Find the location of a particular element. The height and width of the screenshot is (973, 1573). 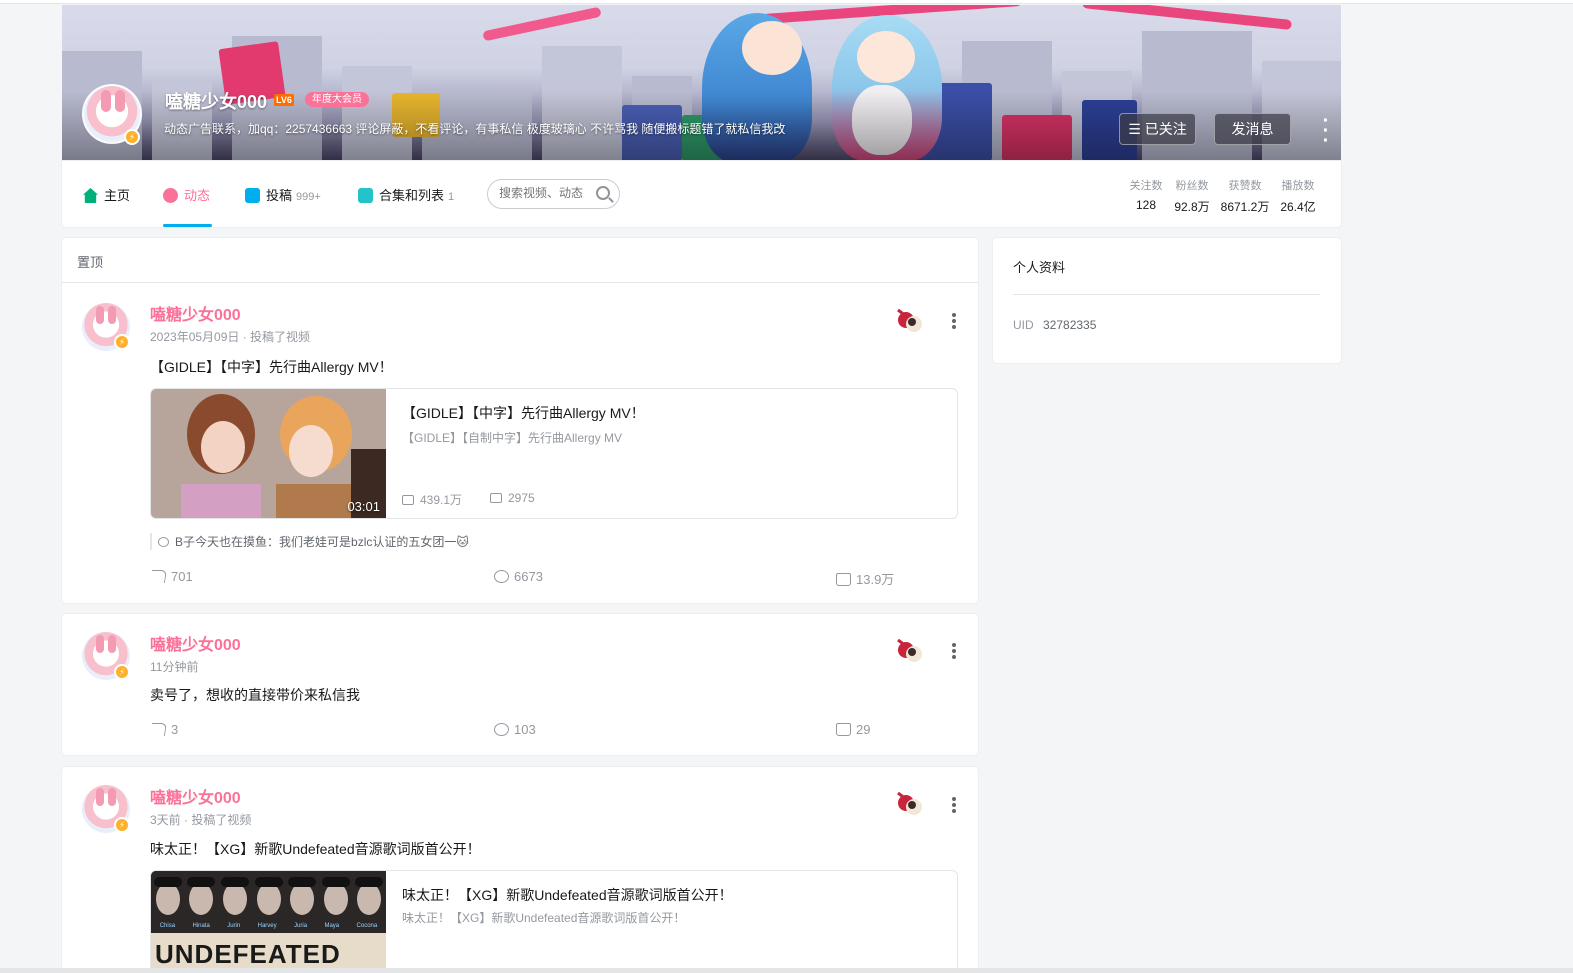

video-desc: 味太正！【XG】新歌Undefeated音源歌词版首公开！ is located at coordinates (544, 918).